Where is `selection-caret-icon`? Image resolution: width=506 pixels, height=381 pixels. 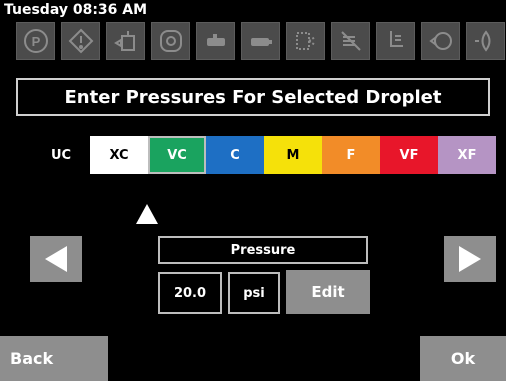
selection-caret-icon is located at coordinates (147, 214).